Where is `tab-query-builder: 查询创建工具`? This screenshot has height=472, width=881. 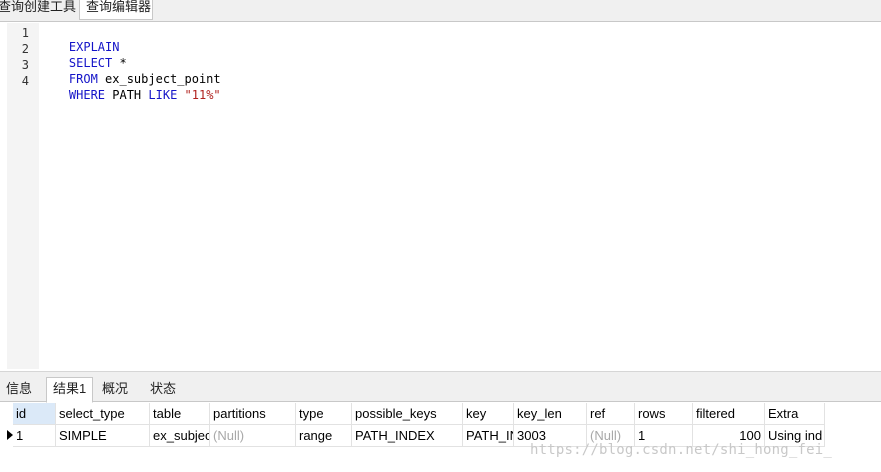
tab-query-builder: 查询创建工具 is located at coordinates (38, 10).